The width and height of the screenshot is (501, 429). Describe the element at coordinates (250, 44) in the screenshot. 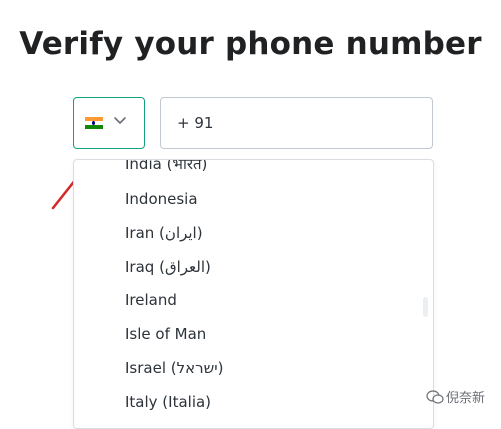

I see `page-title: Verify your phone number` at that location.